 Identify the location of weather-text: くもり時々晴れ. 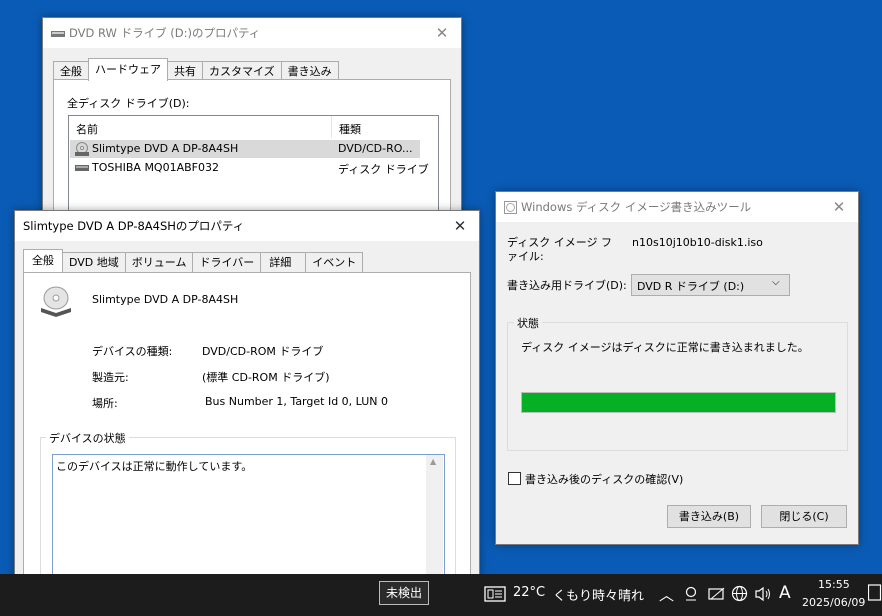
(598, 594).